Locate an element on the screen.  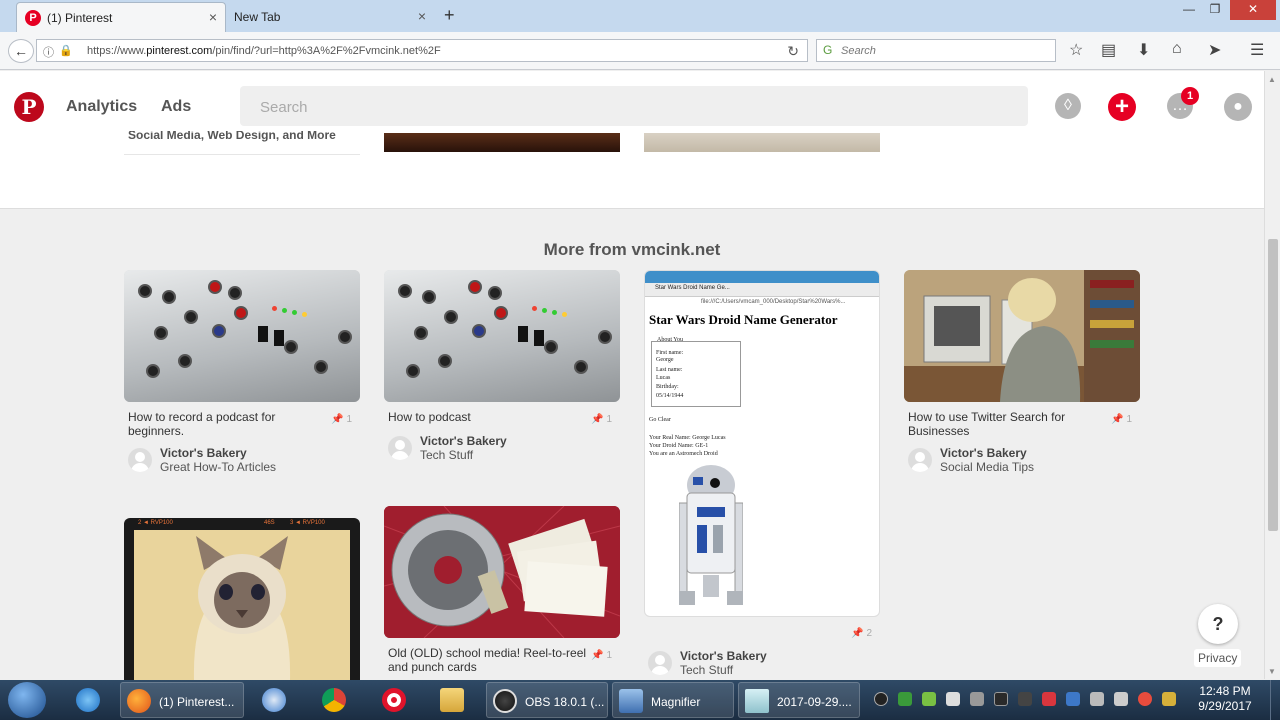
help-button: ? is located at coordinates (1218, 624).